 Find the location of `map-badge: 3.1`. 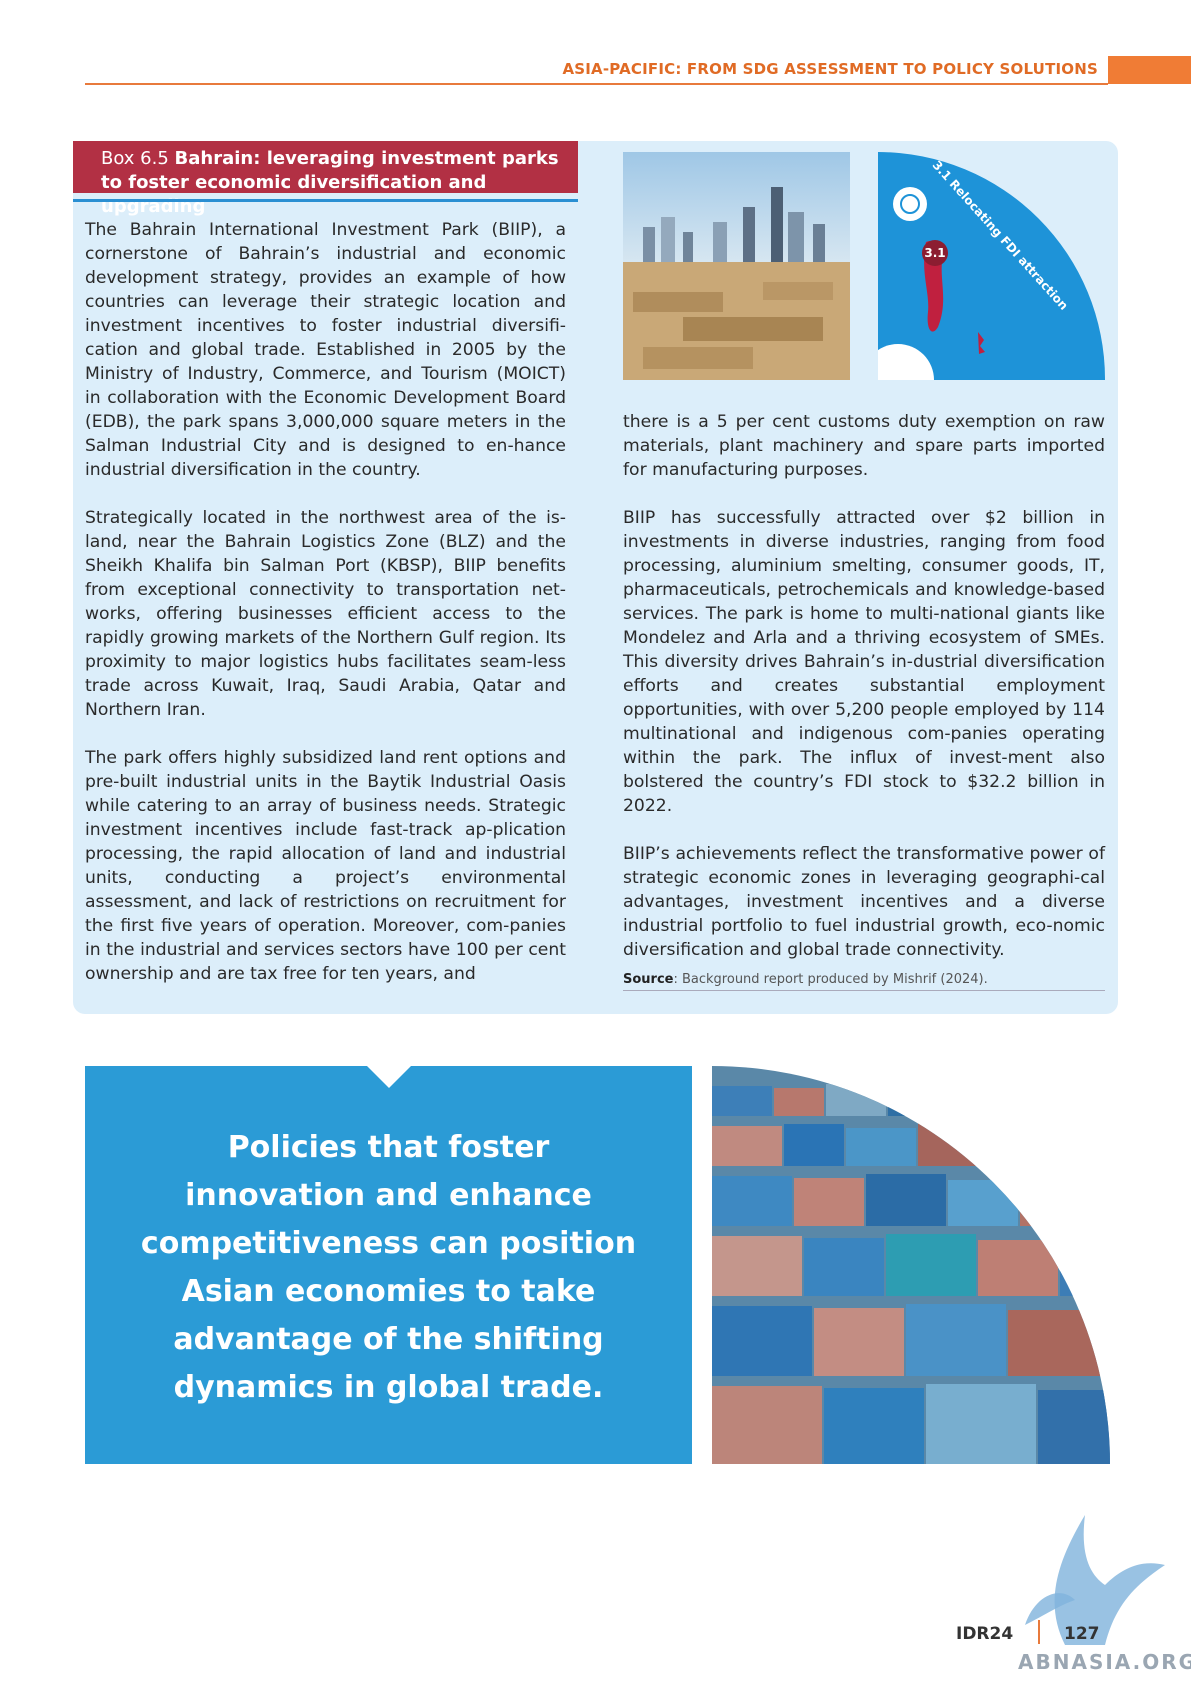

map-badge: 3.1 is located at coordinates (935, 253).